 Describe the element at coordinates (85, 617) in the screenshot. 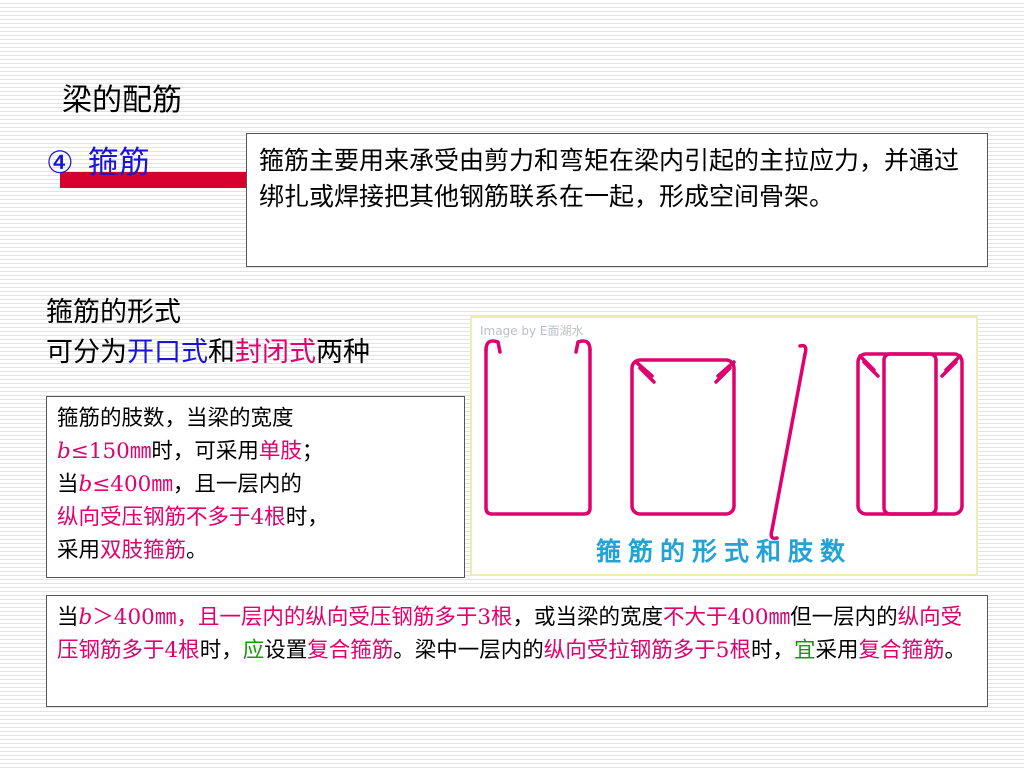

I see `comp-var-b: b` at that location.